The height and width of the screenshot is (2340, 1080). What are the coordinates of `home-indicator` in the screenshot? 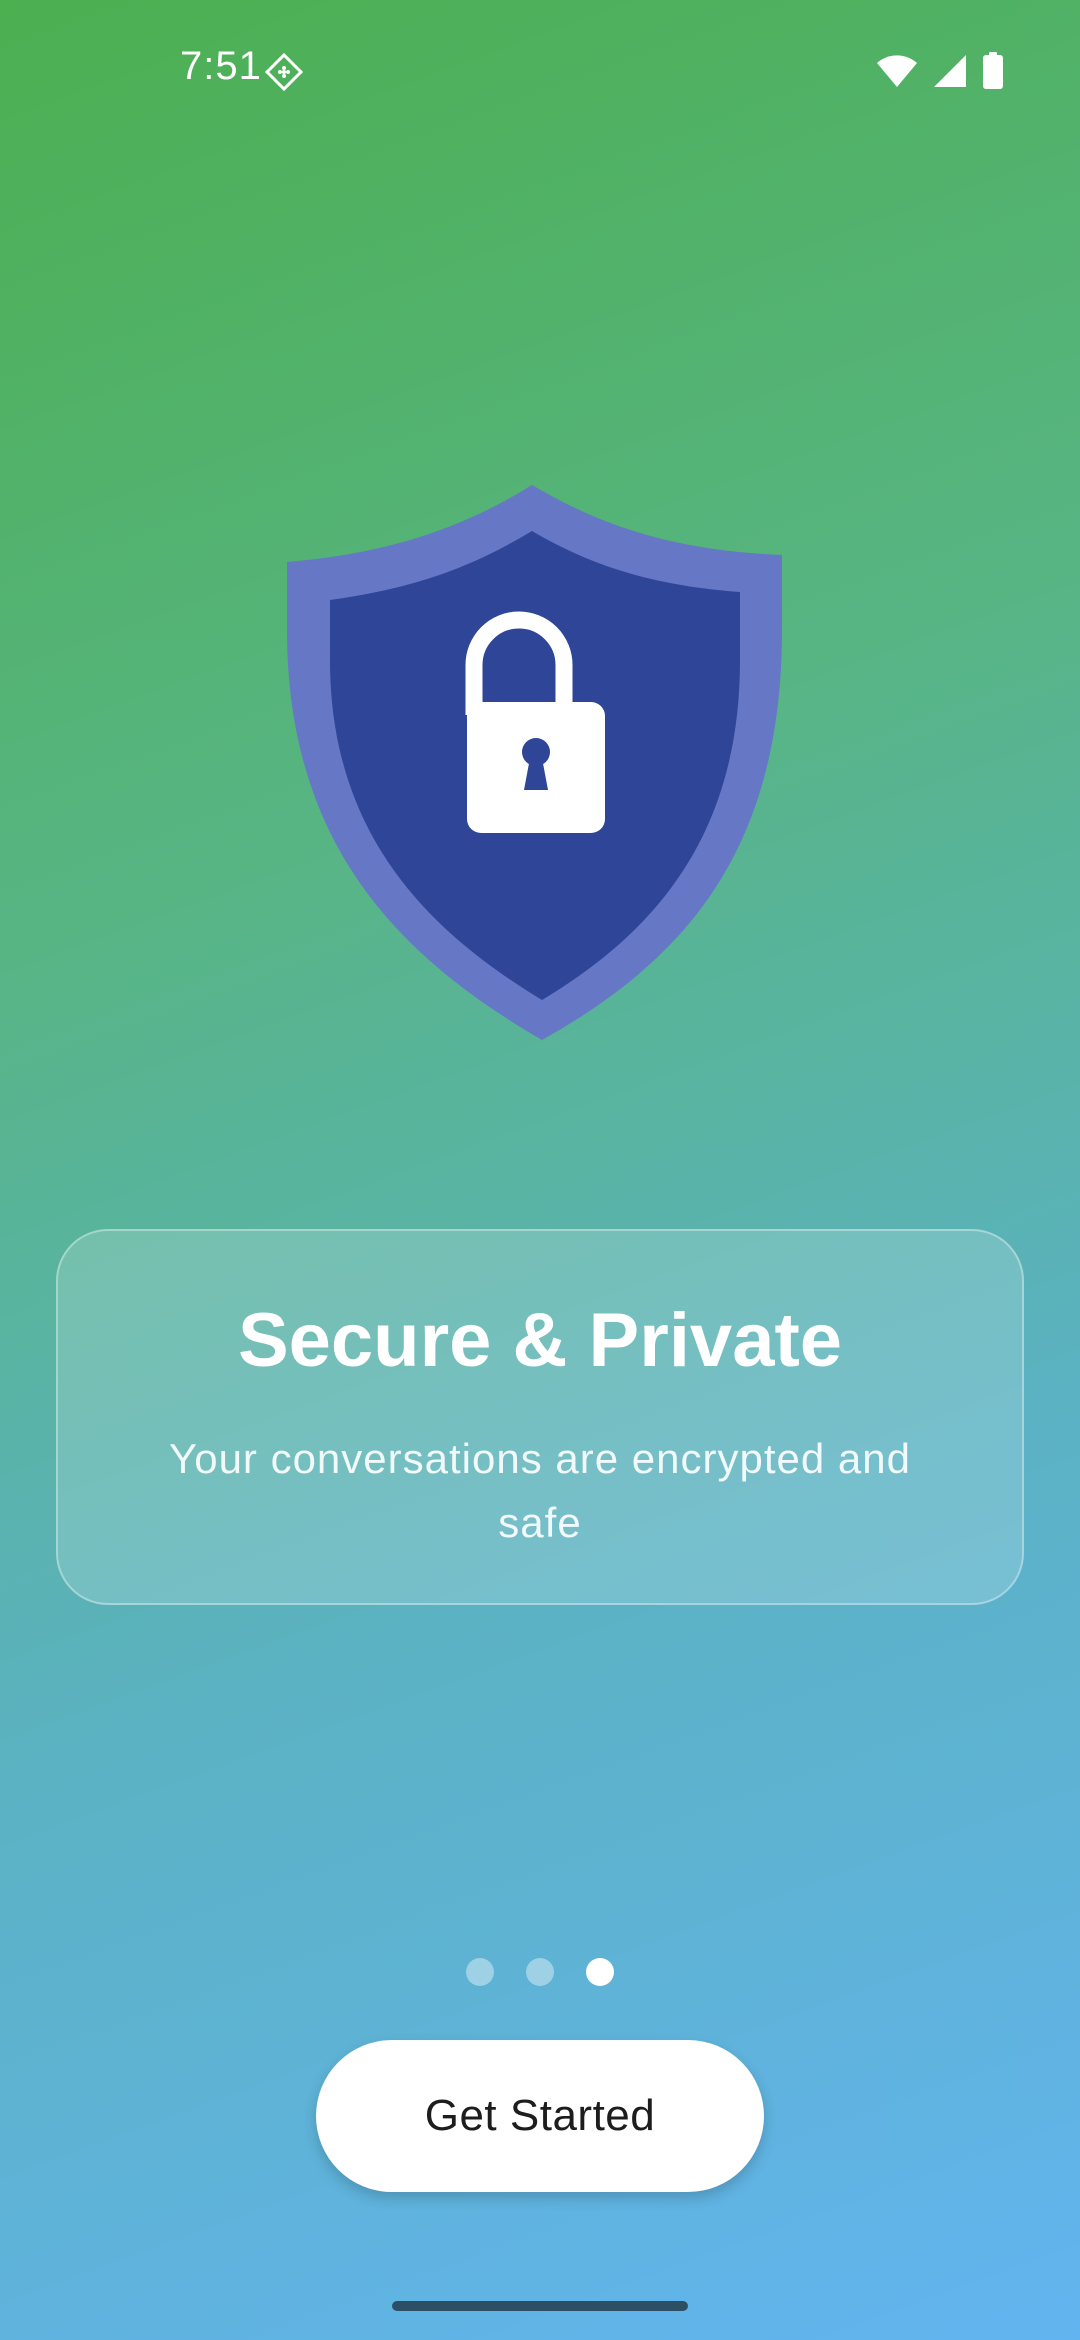 It's located at (540, 2306).